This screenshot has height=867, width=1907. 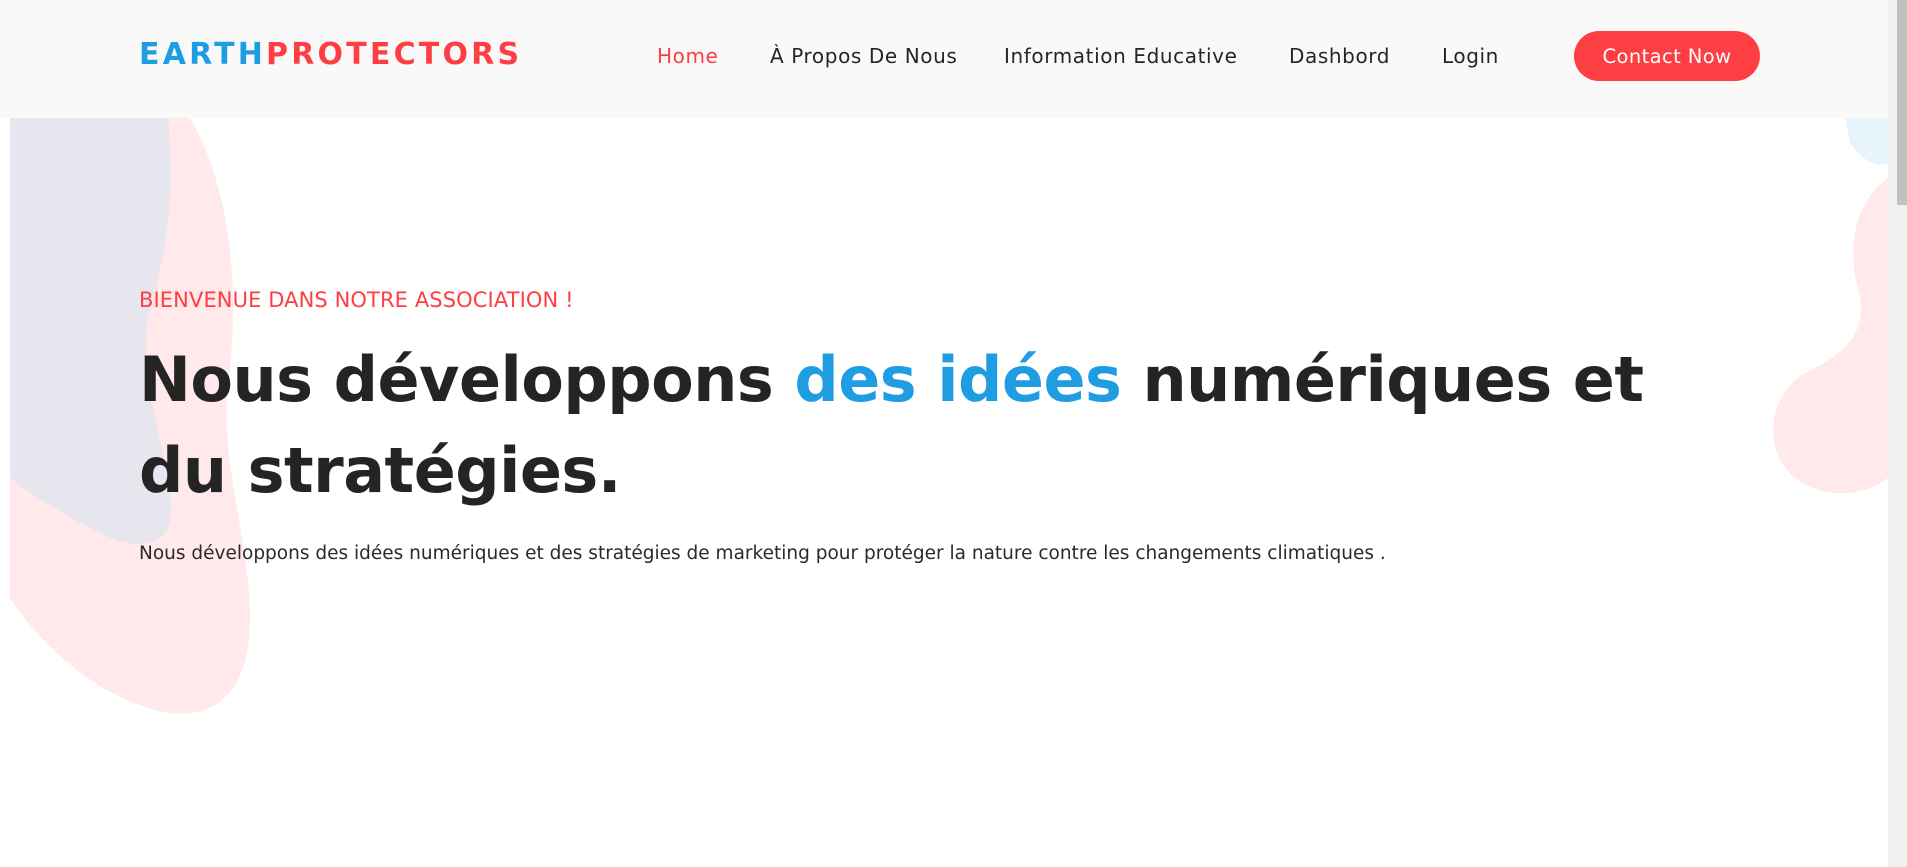 What do you see at coordinates (687, 56) in the screenshot?
I see `nav-home: Home` at bounding box center [687, 56].